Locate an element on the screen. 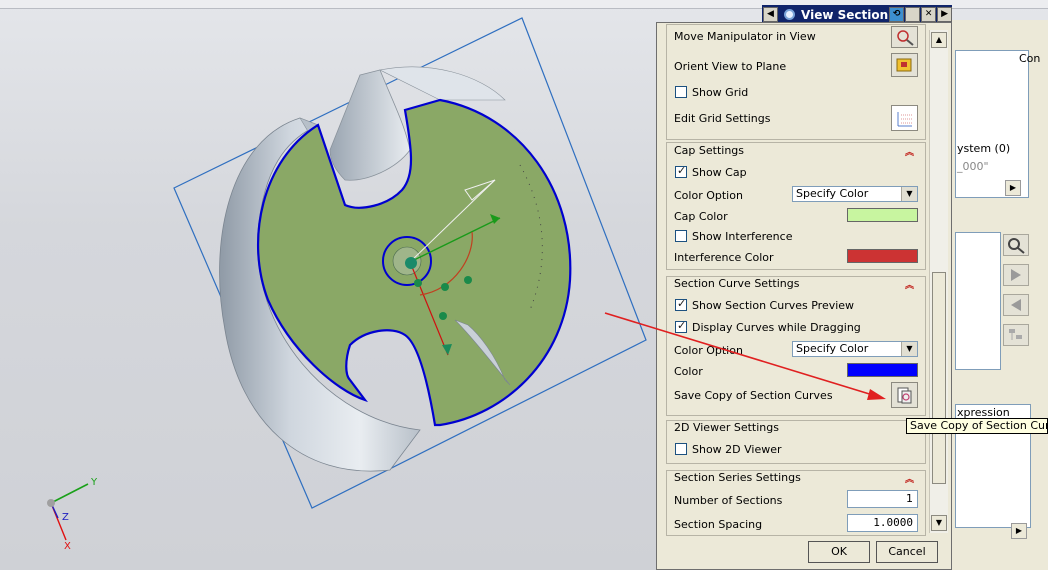 The image size is (1048, 570). section-series-header: Section Series Settings is located at coordinates (737, 477).